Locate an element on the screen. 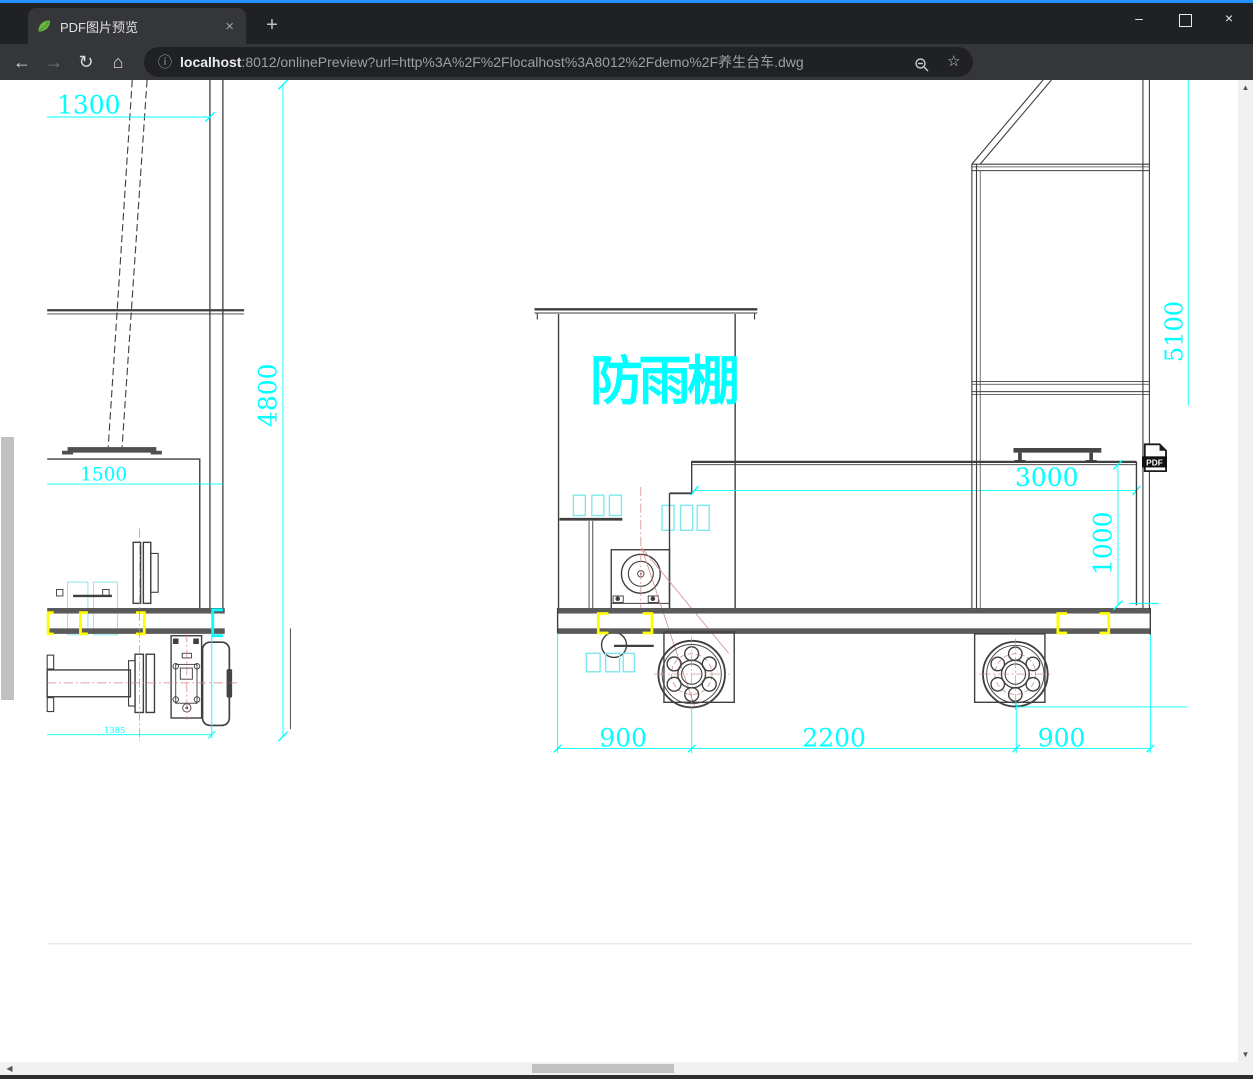  window-titlebar: PDF图片预览 × + – × is located at coordinates (626, 22).